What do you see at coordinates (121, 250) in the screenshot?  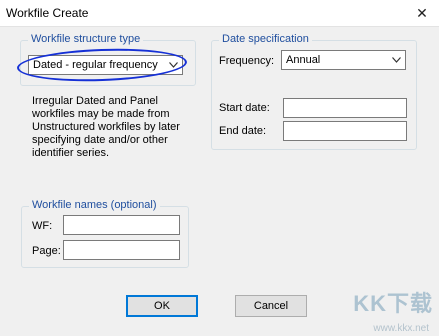 I see `page-input` at bounding box center [121, 250].